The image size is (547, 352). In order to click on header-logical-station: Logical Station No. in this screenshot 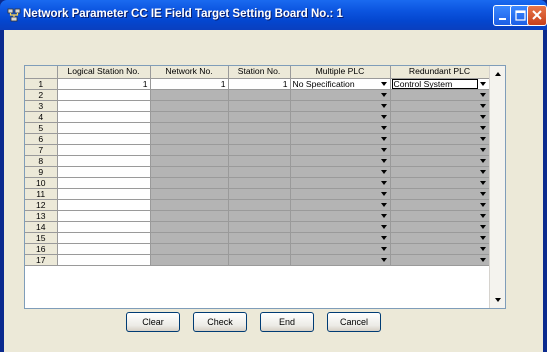, I will do `click(104, 72)`.